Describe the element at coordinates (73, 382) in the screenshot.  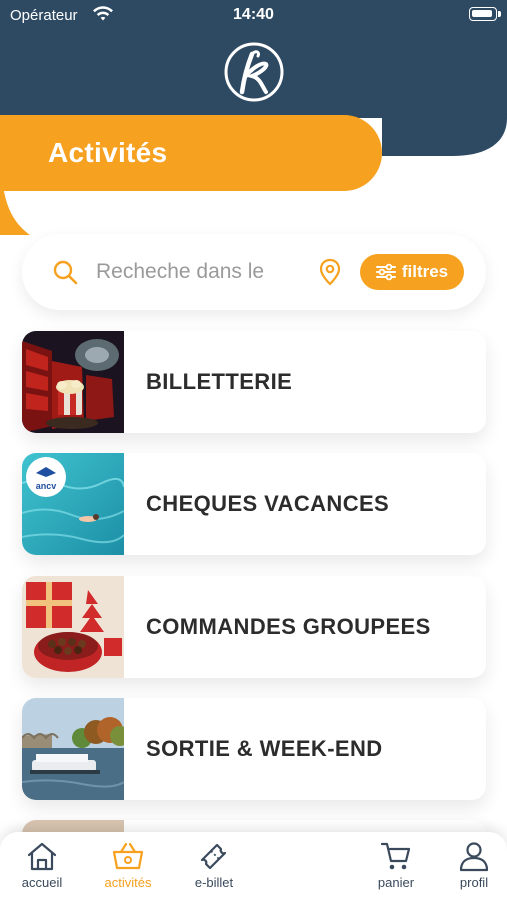
I see `cinema-seats-image` at that location.